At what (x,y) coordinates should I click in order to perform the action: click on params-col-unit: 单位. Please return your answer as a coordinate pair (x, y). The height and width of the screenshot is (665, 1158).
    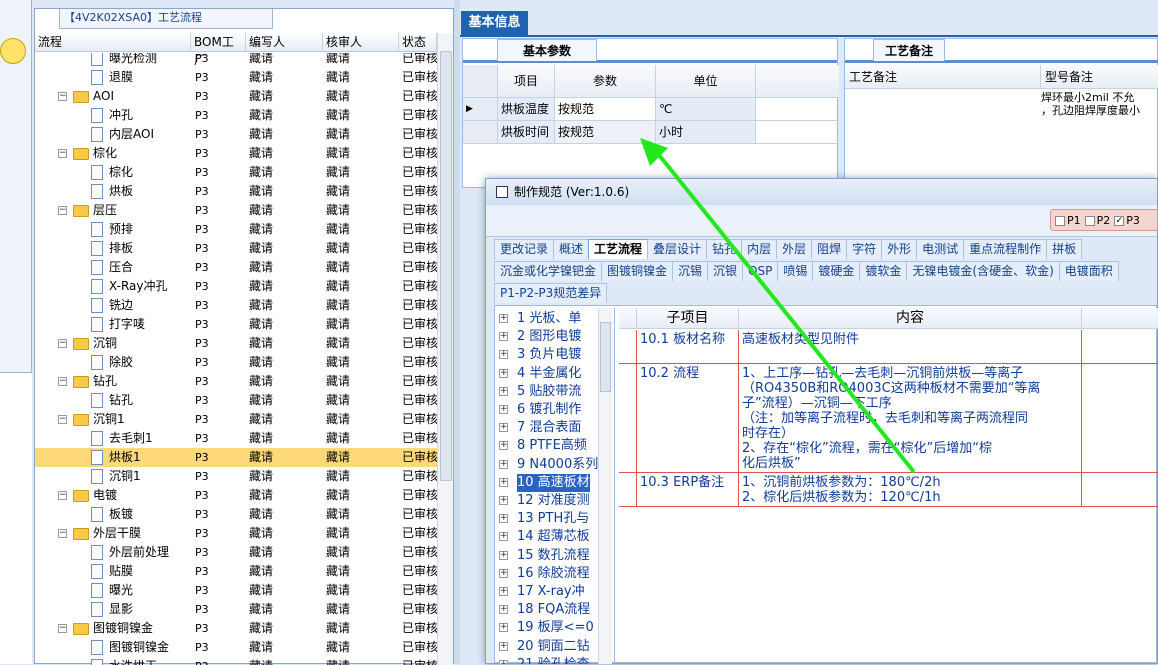
    Looking at the image, I should click on (706, 81).